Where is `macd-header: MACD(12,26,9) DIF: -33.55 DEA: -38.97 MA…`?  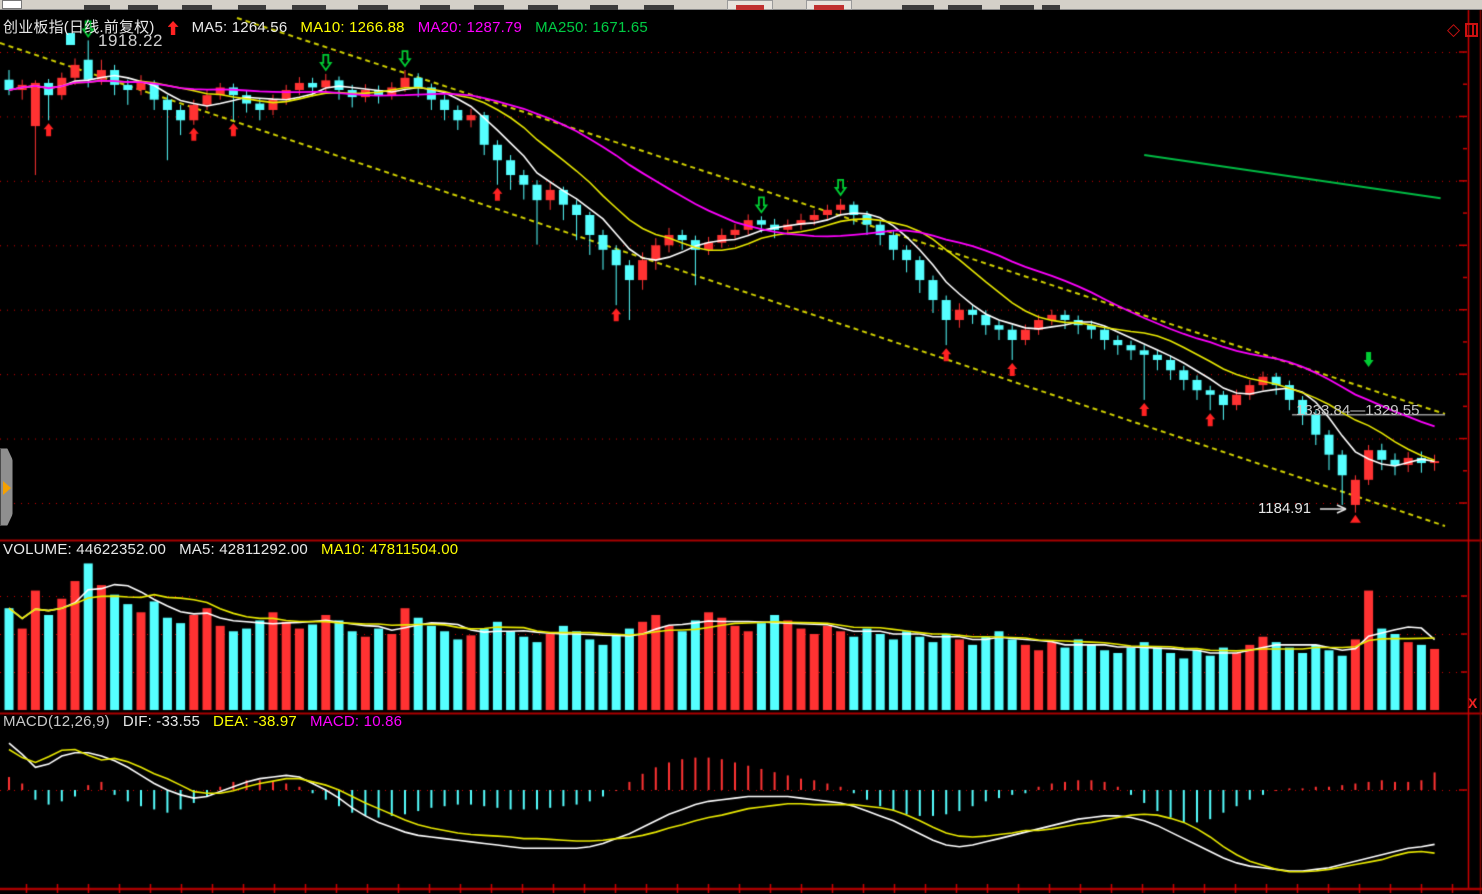 macd-header: MACD(12,26,9) DIF: -33.55 DEA: -38.97 MA… is located at coordinates (202, 722).